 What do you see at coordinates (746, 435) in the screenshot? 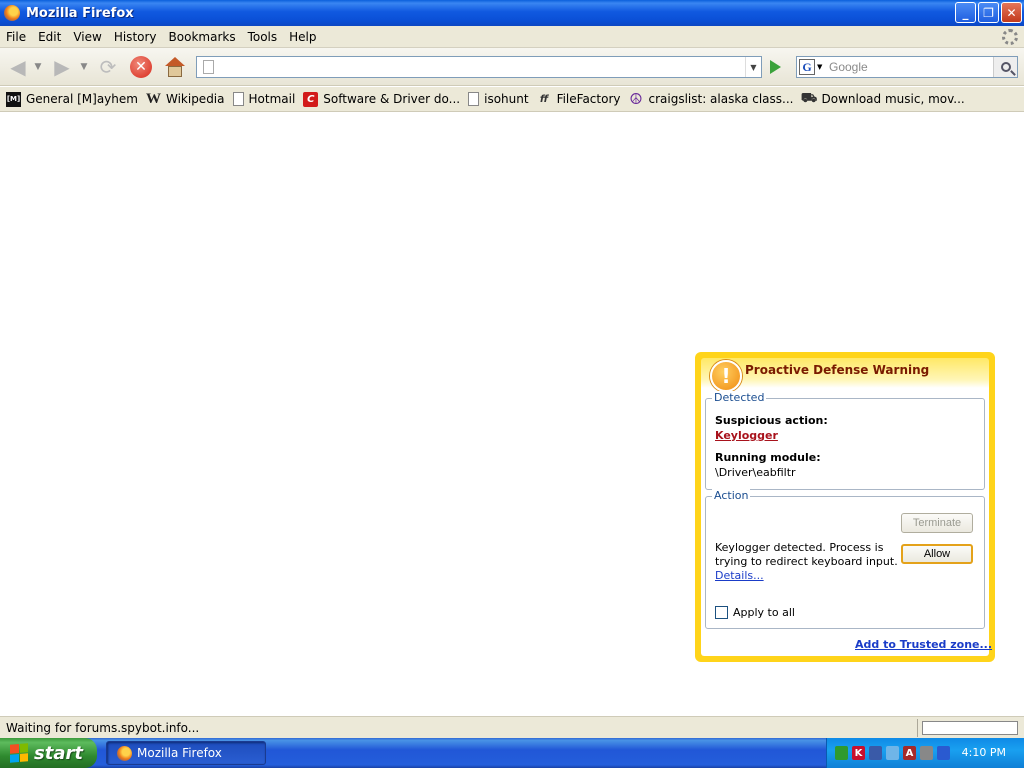
I see `suspicious-action-link: Keylogger` at bounding box center [746, 435].